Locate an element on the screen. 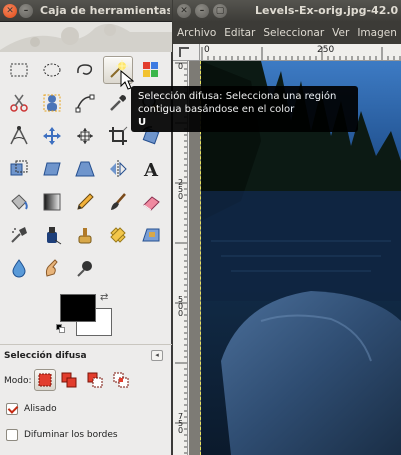 Image resolution: width=401 pixels, height=455 pixels. free-select-tool is located at coordinates (85, 70).